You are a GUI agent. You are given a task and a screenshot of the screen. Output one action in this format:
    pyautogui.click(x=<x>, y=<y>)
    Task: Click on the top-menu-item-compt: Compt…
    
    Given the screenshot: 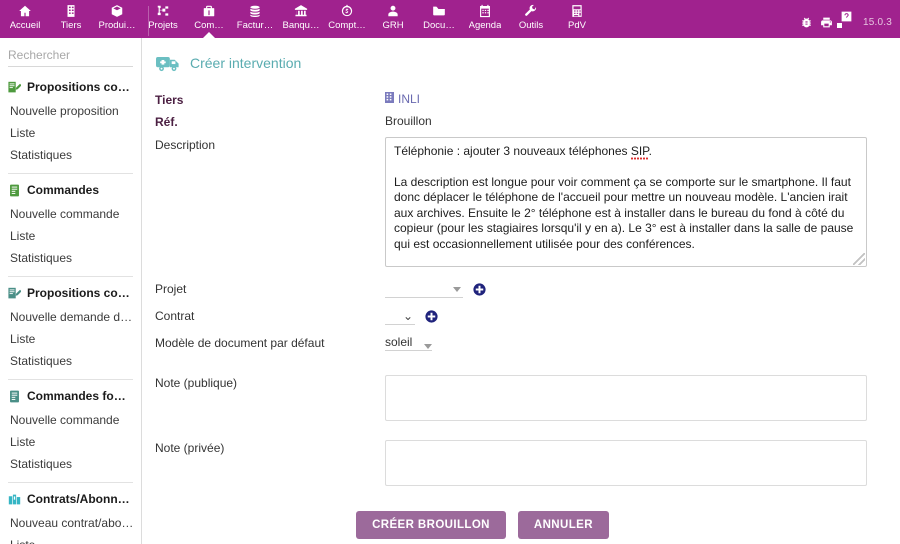 What is the action you would take?
    pyautogui.click(x=347, y=19)
    